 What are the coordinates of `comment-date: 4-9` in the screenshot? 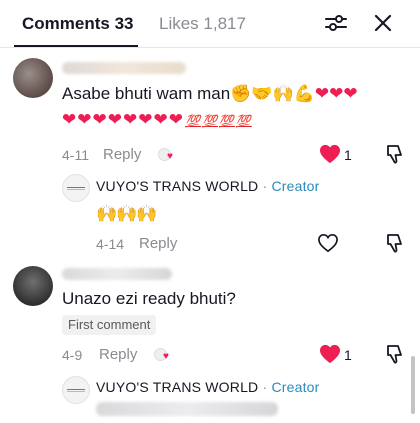 It's located at (72, 355).